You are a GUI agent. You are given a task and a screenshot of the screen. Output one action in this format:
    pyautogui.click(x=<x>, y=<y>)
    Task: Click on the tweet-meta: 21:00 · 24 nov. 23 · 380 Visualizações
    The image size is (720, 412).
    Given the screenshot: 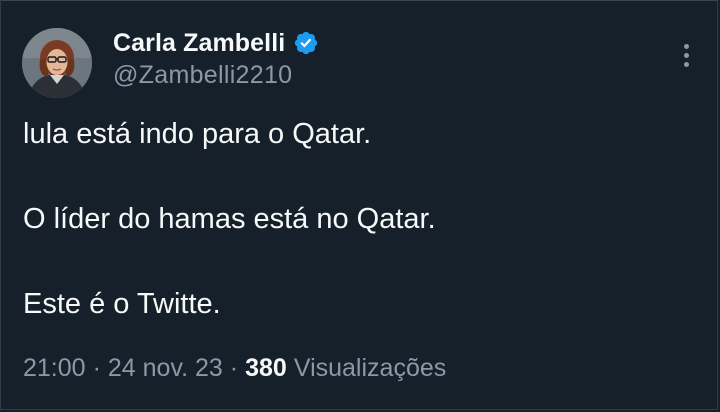 What is the action you would take?
    pyautogui.click(x=234, y=368)
    